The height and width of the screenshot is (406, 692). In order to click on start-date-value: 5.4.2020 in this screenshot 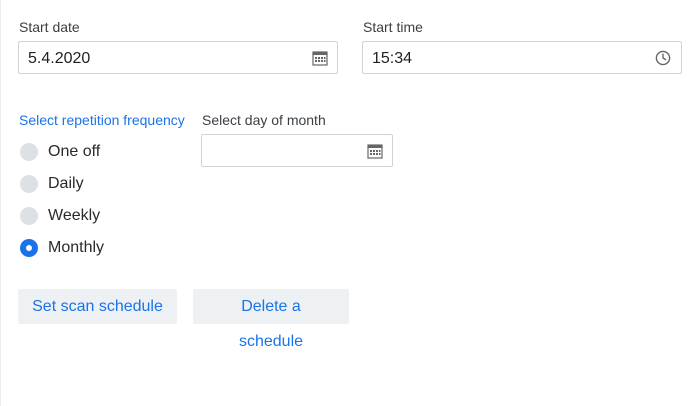, I will do `click(59, 58)`.